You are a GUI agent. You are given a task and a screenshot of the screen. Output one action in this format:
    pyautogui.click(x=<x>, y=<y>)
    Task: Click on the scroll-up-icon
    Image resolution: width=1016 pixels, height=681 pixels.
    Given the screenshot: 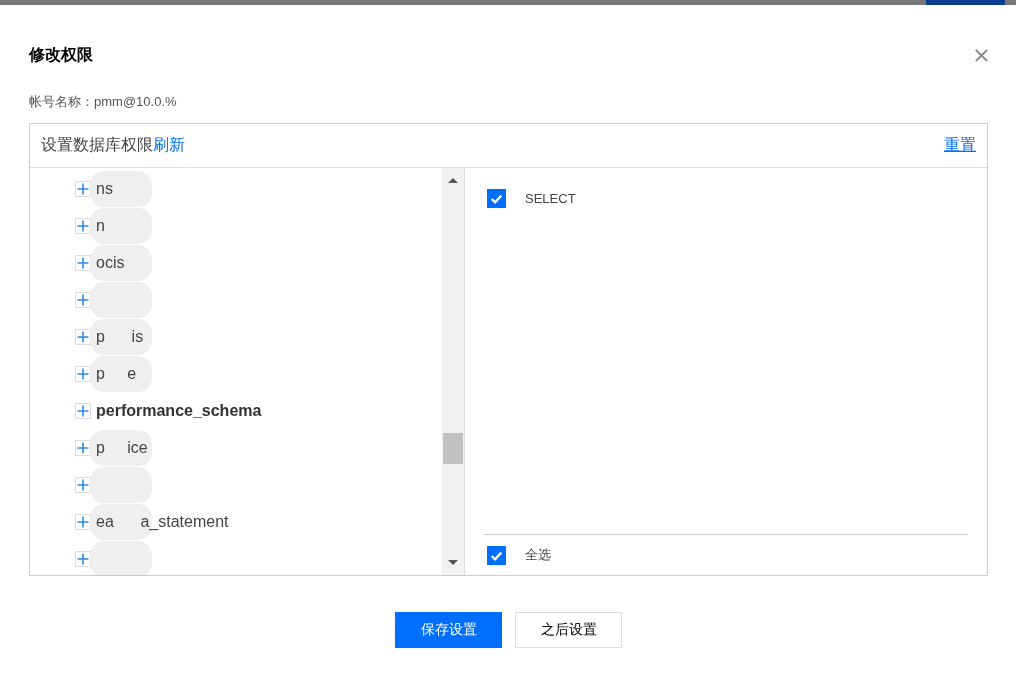 What is the action you would take?
    pyautogui.click(x=453, y=180)
    